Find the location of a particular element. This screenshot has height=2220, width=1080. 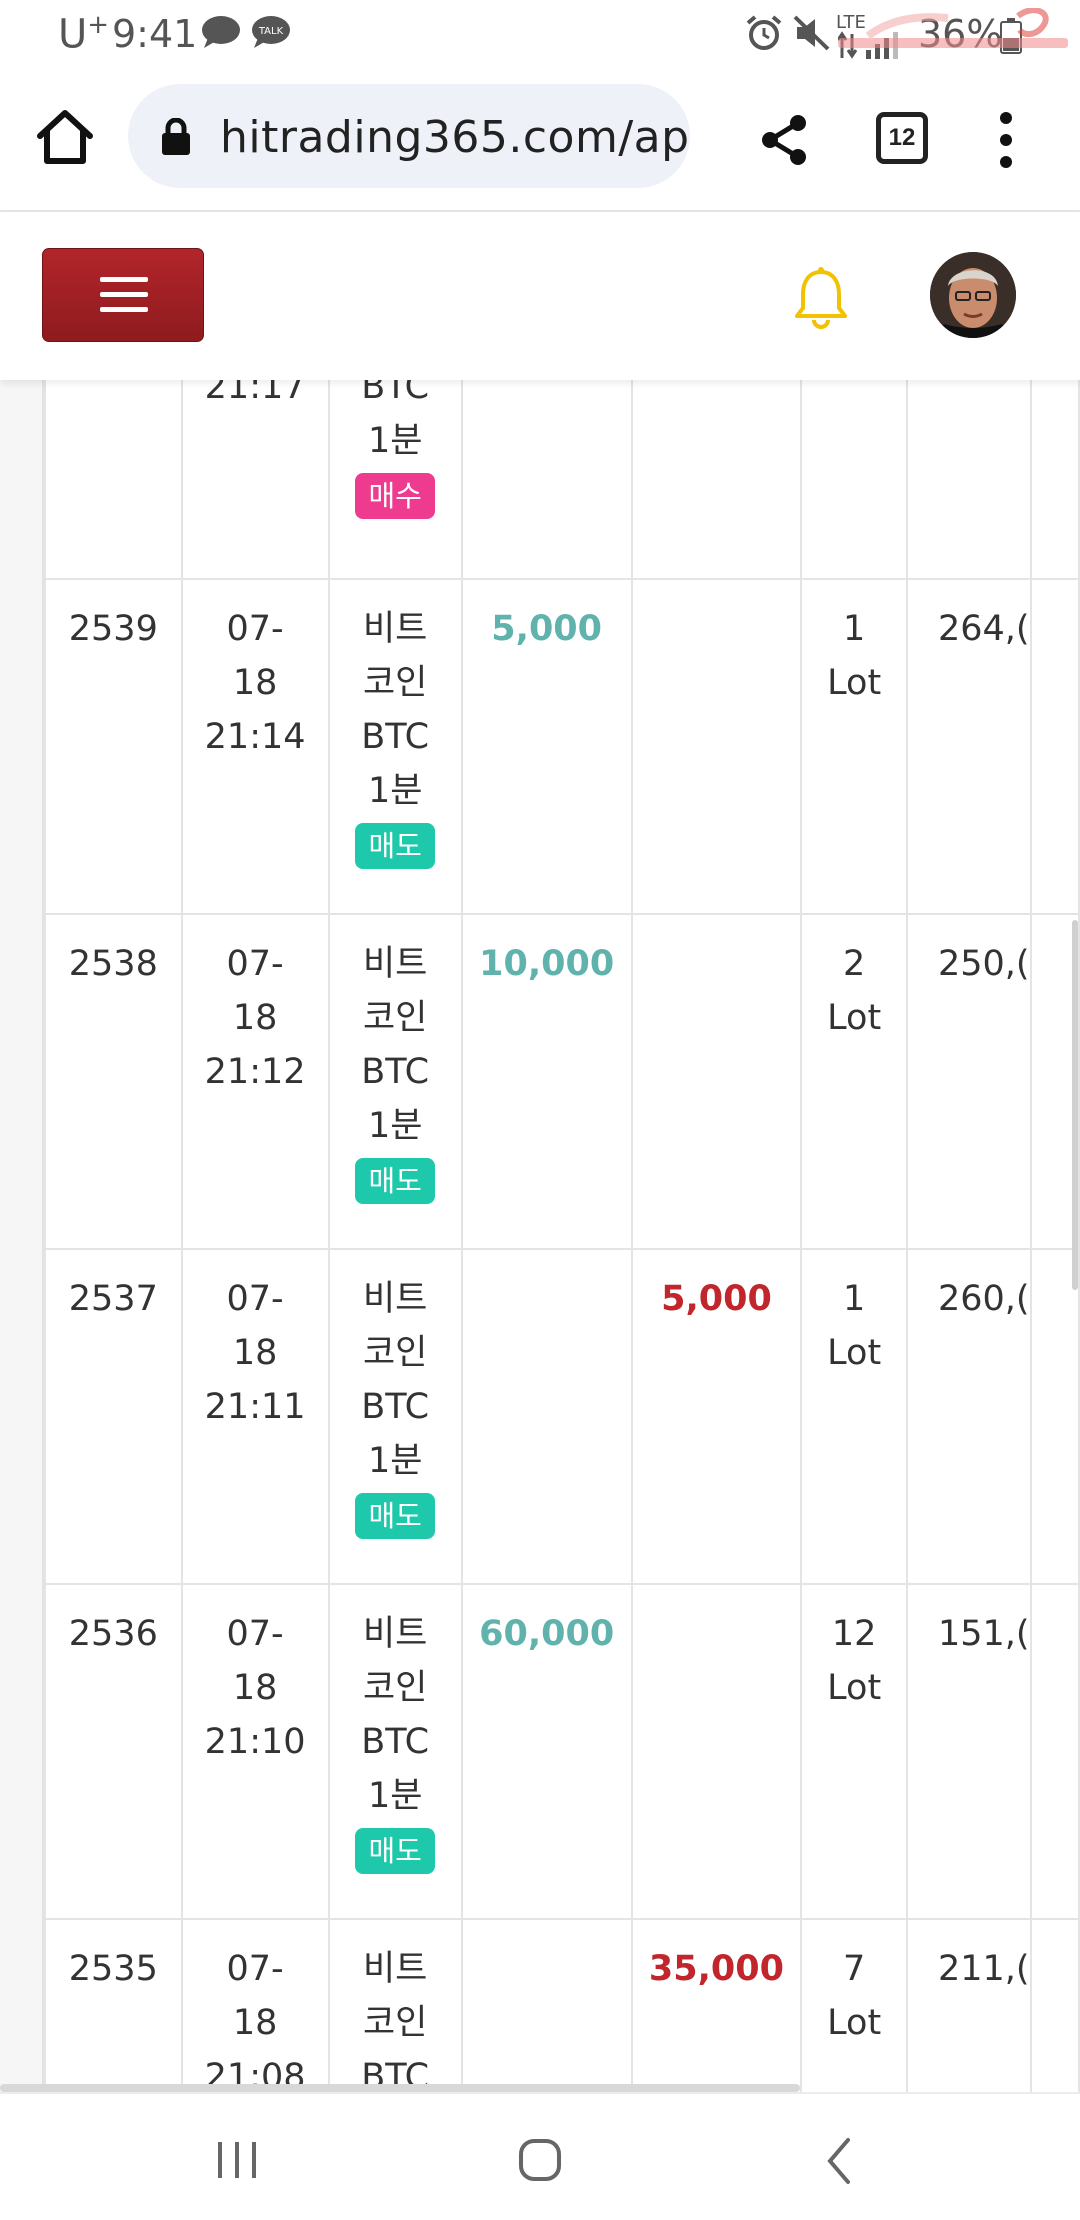

address-bar: hitrading365.com/app is located at coordinates (409, 136).